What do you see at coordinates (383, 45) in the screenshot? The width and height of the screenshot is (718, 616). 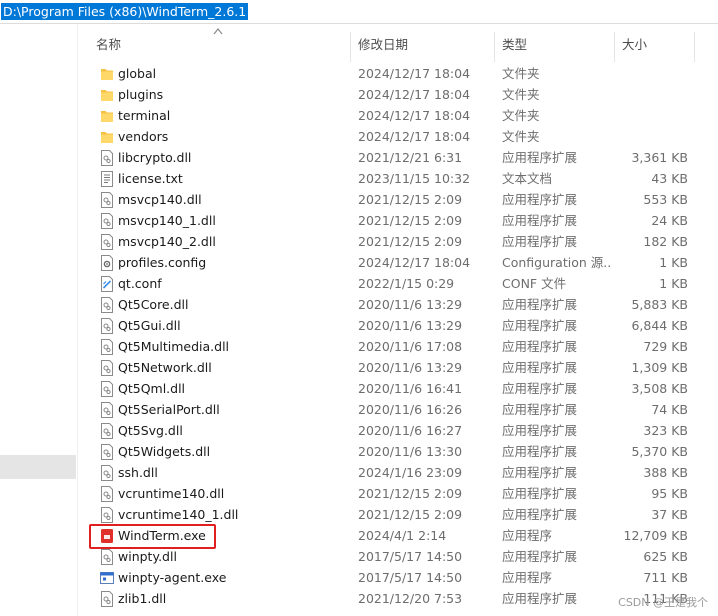 I see `column-header-date: 修改日期` at bounding box center [383, 45].